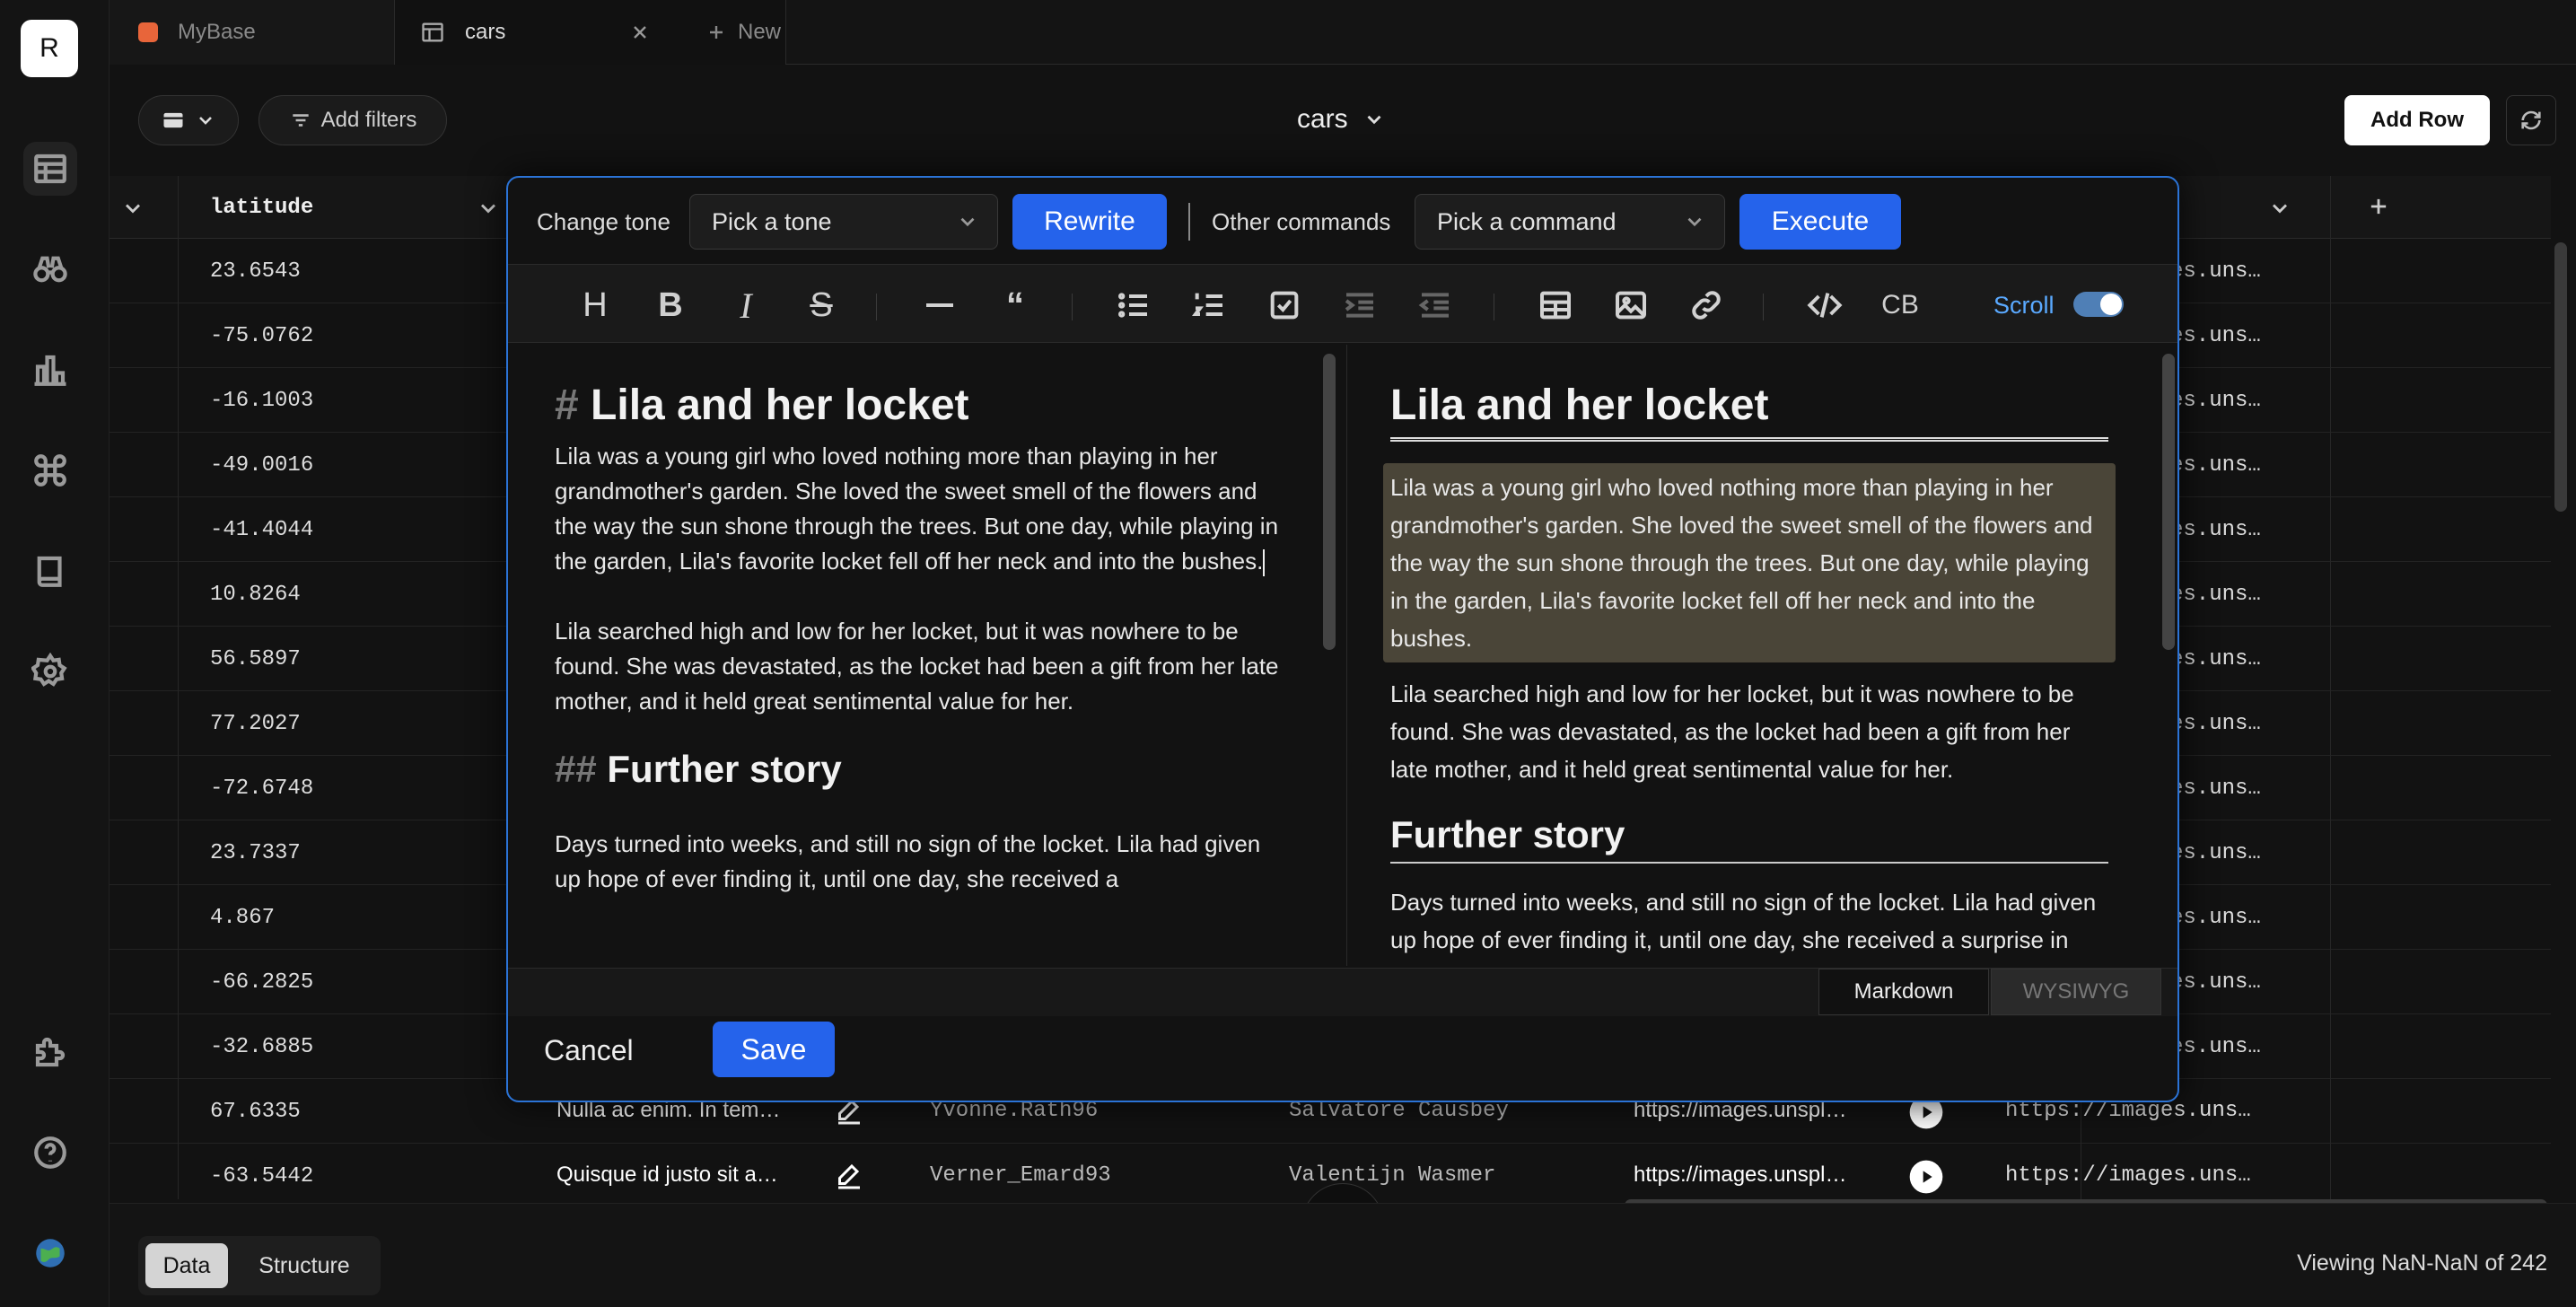 The height and width of the screenshot is (1307, 2576). I want to click on quote-icon: “, so click(1015, 306).